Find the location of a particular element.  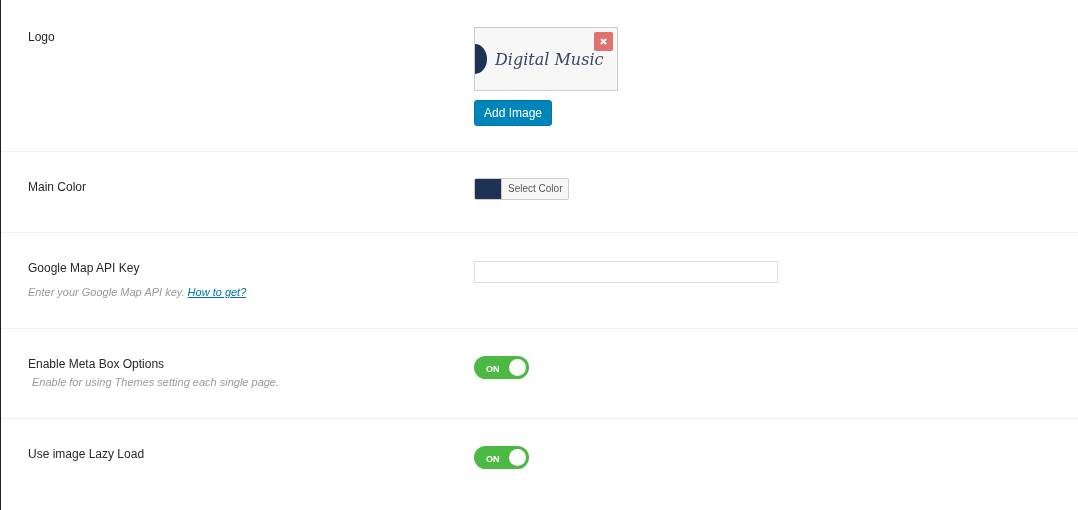

color-picker: Select Color is located at coordinates (522, 189).